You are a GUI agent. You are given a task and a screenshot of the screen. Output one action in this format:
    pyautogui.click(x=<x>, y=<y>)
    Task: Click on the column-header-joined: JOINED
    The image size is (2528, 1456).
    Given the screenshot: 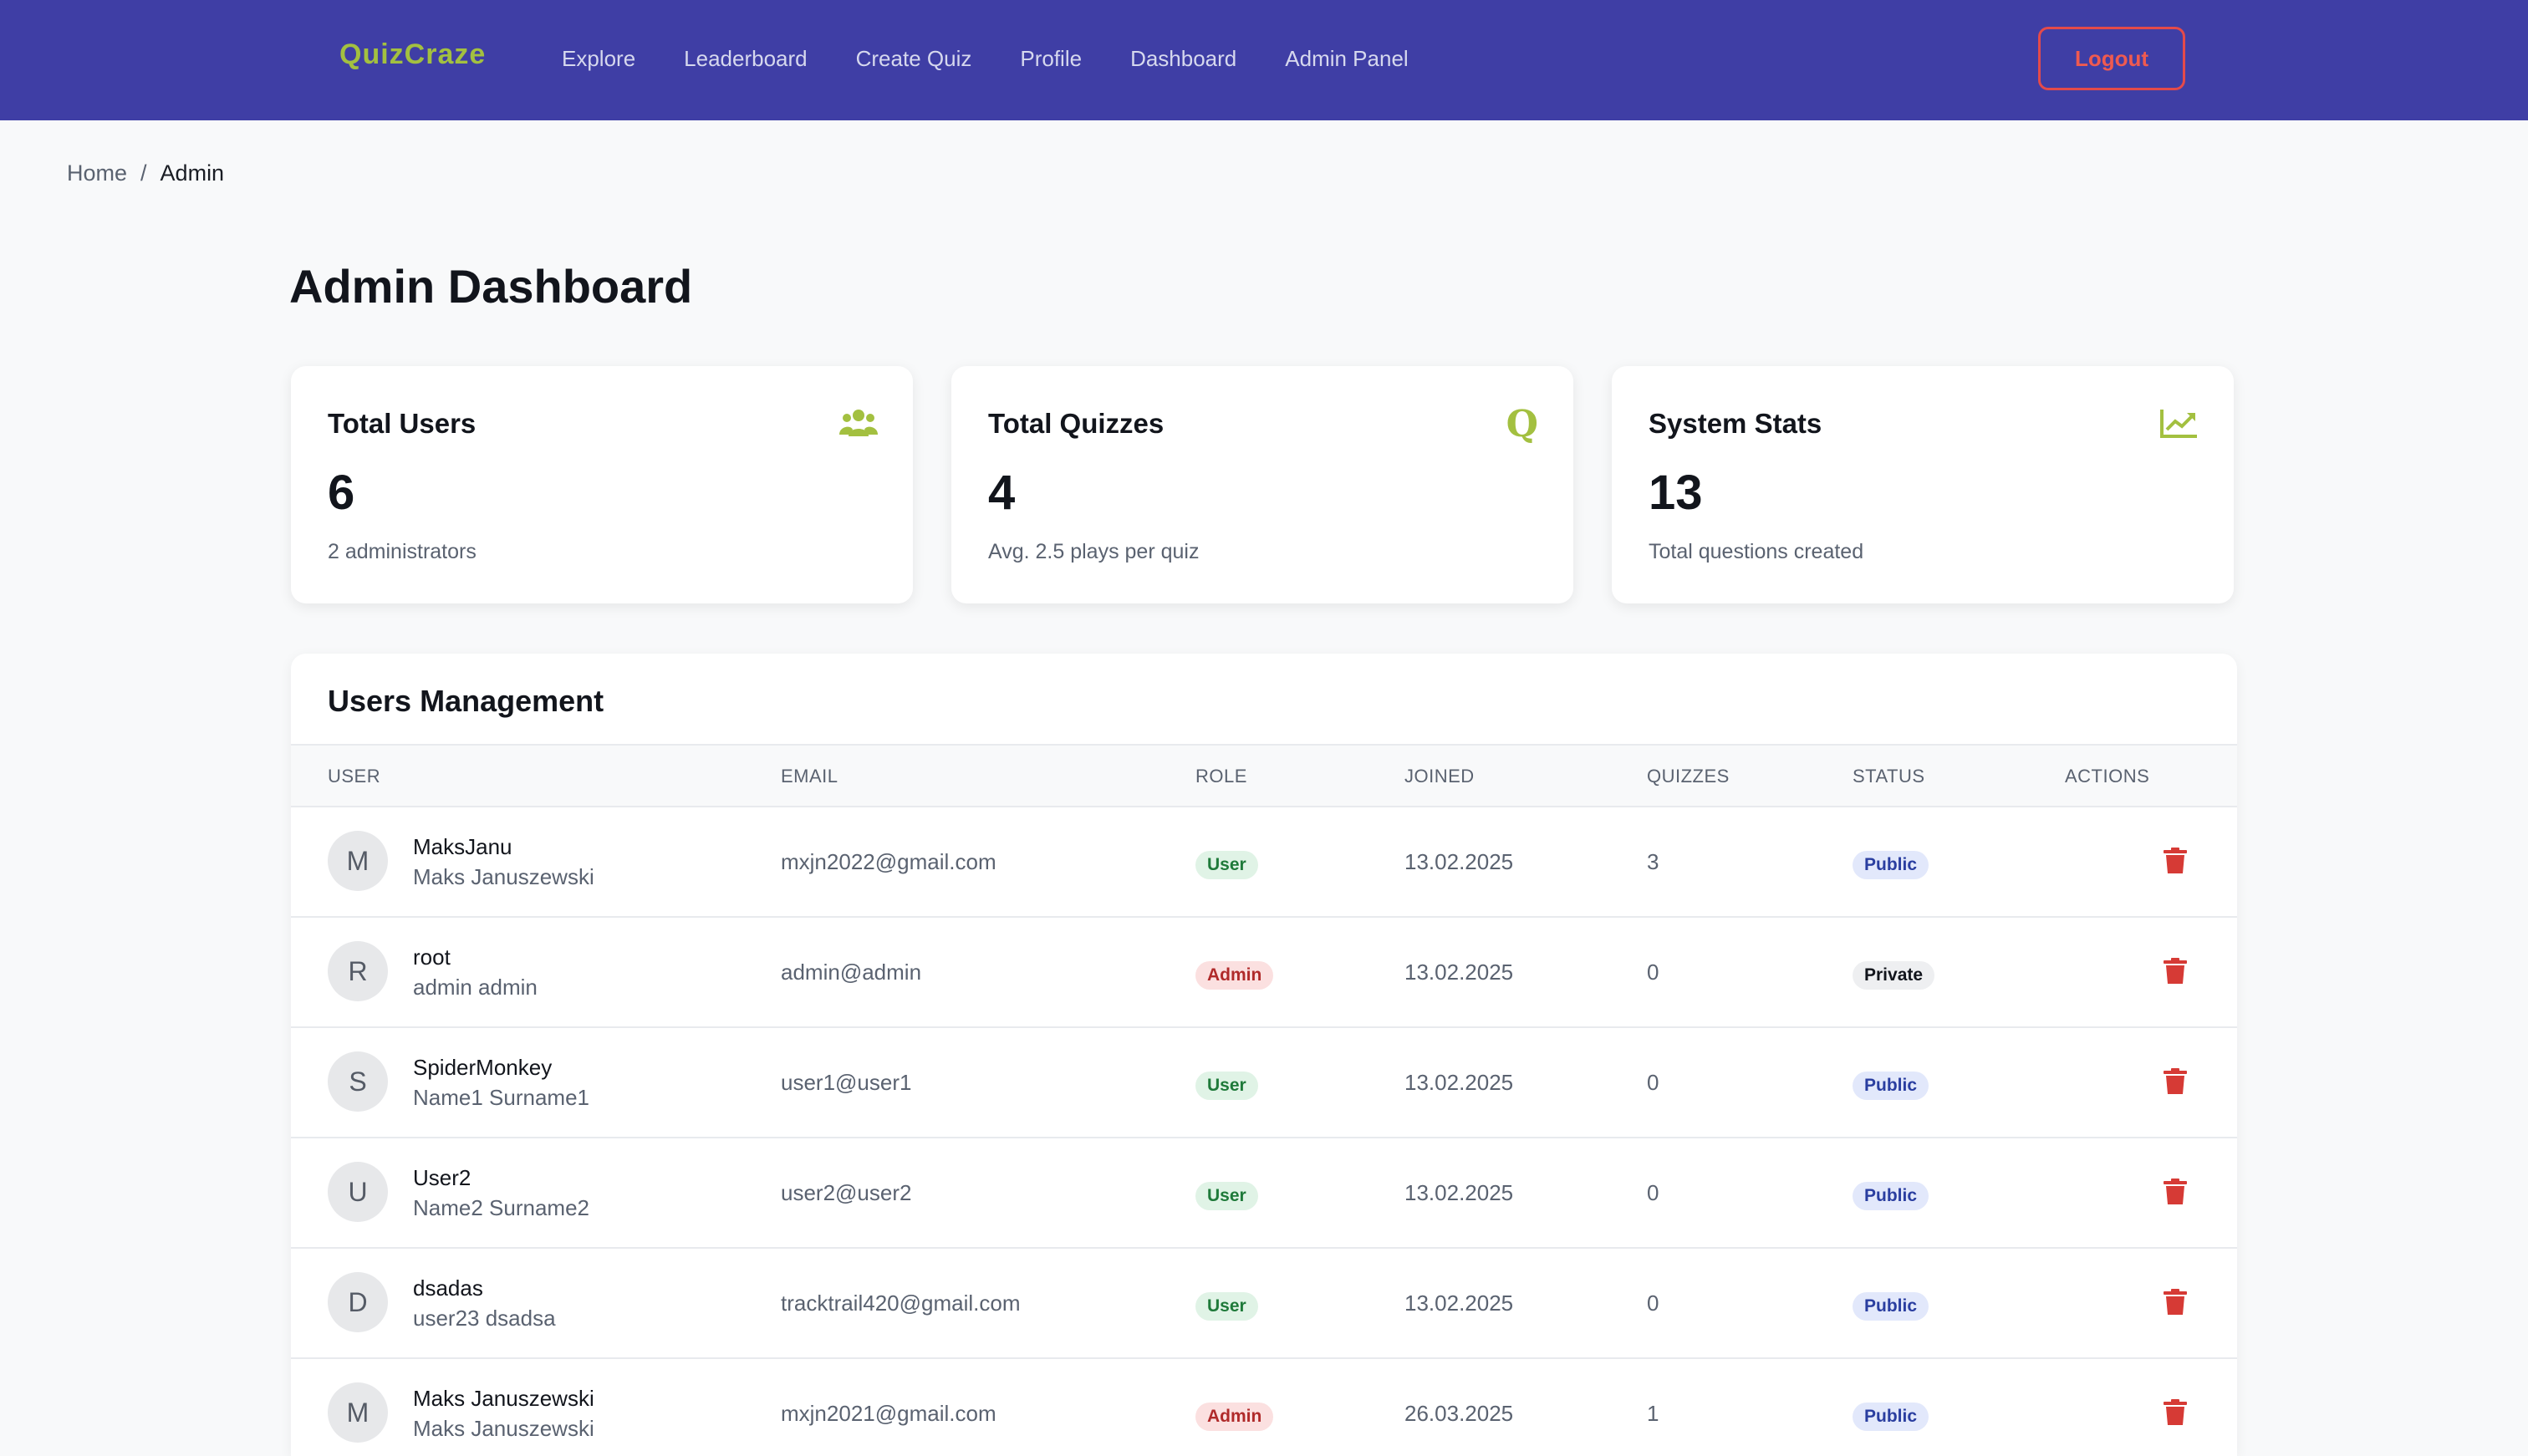 What is the action you would take?
    pyautogui.click(x=1439, y=776)
    